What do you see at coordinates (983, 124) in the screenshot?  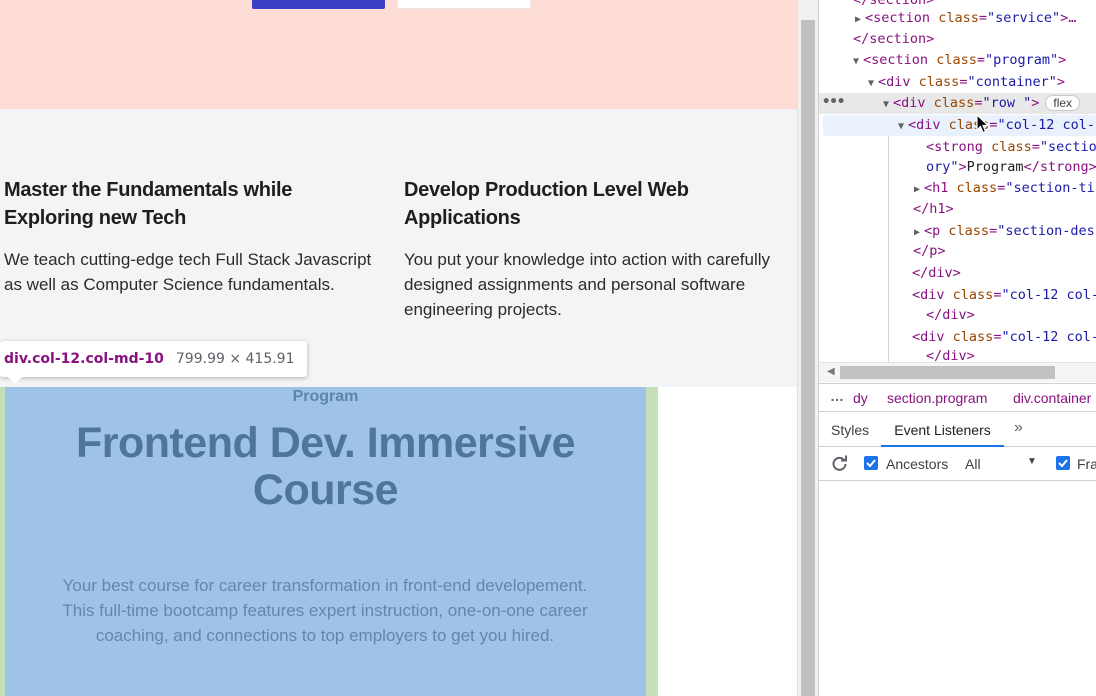 I see `mouse-cursor-icon` at bounding box center [983, 124].